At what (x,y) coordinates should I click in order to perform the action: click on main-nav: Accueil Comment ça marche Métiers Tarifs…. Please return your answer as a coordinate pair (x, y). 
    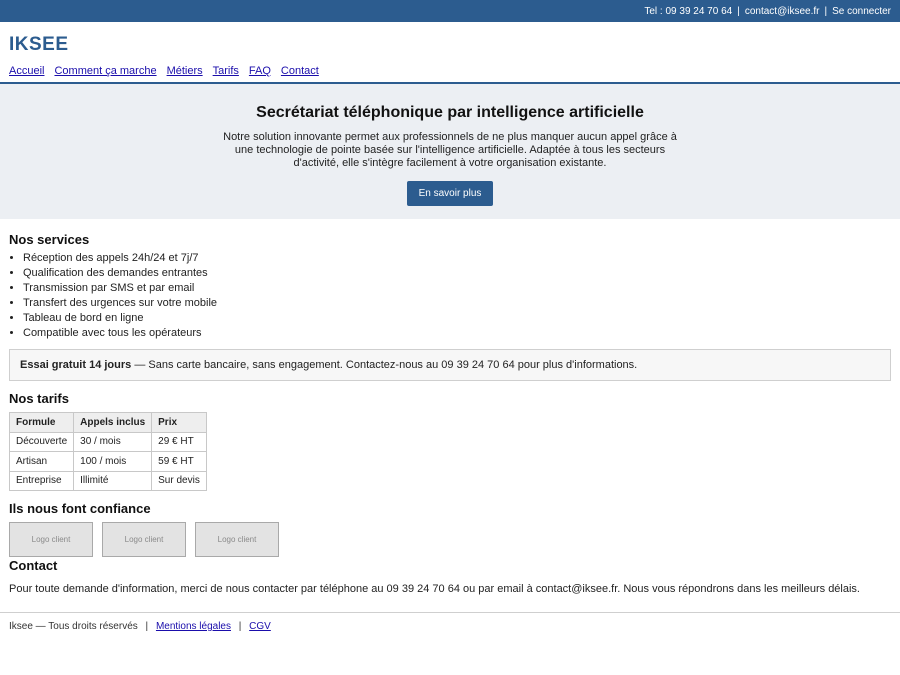
    Looking at the image, I should click on (450, 71).